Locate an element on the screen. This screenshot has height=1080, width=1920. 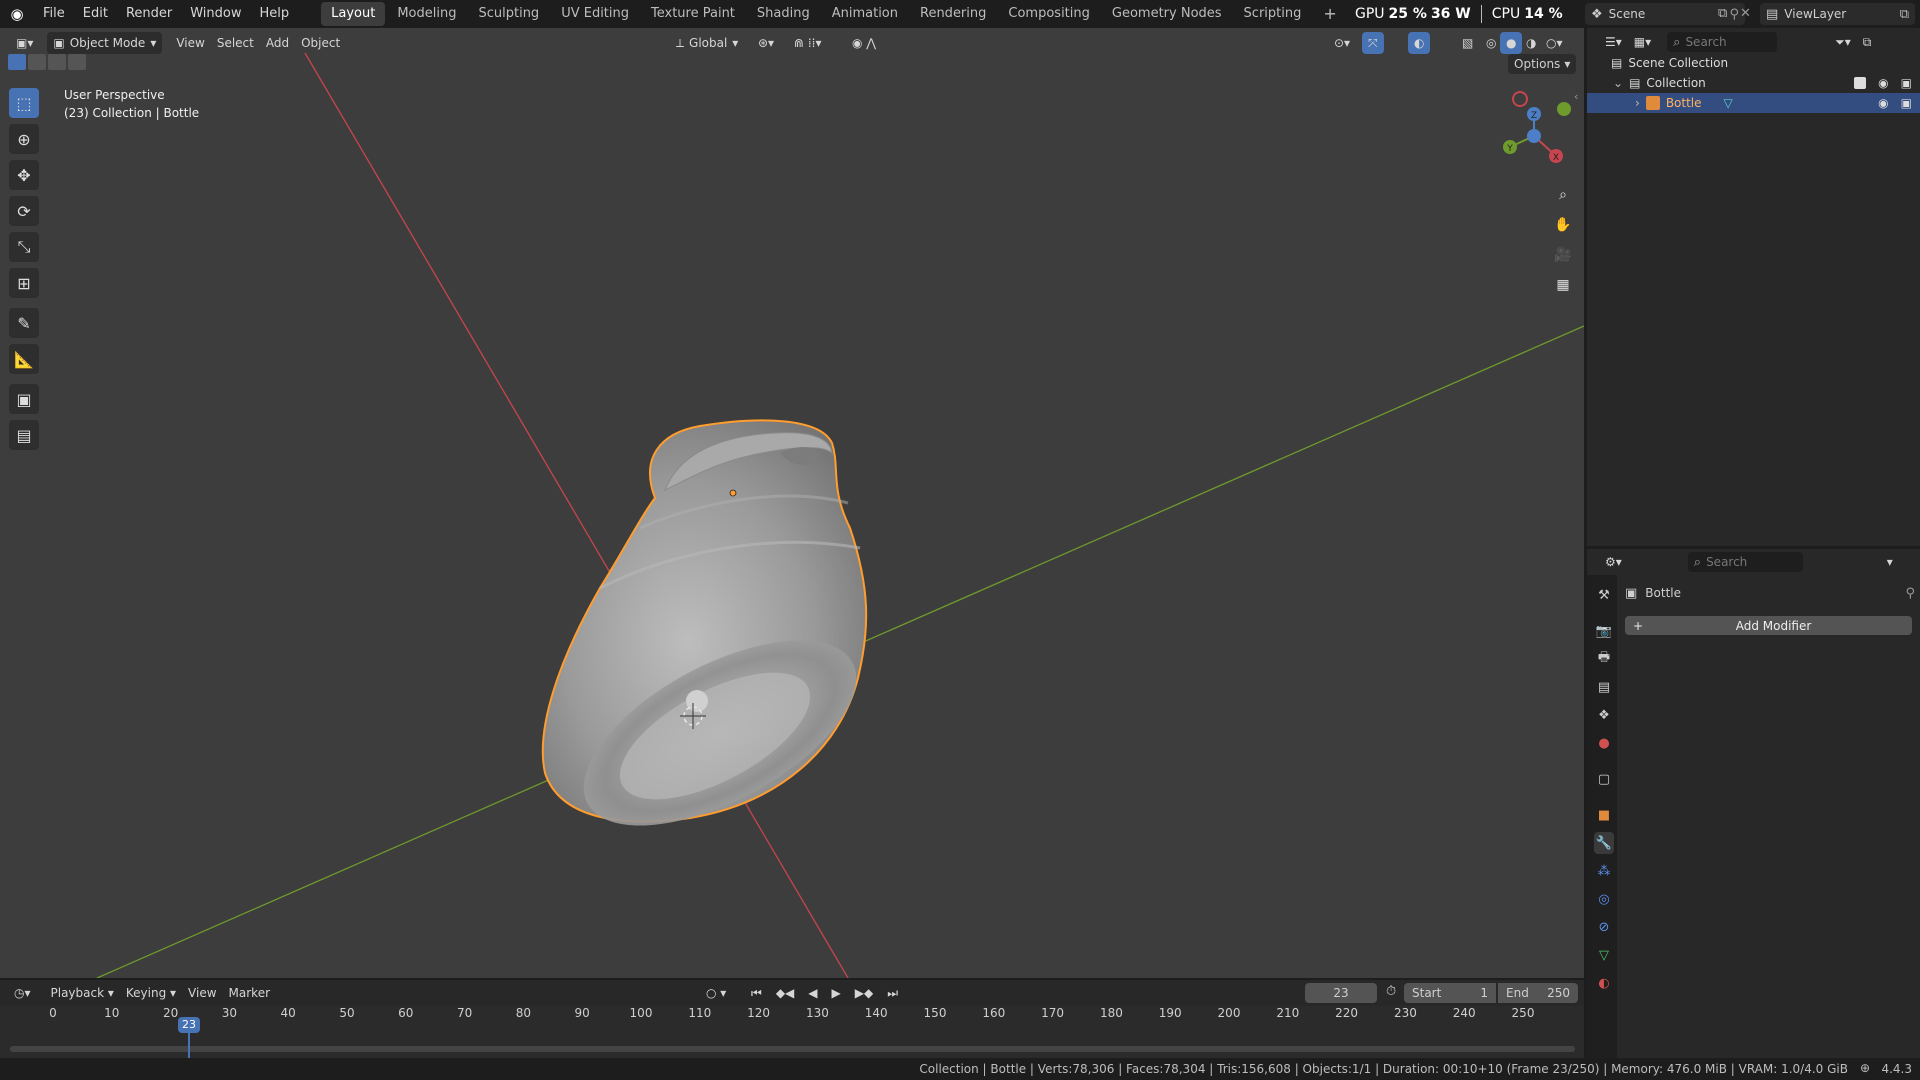
zoom-icon: ⌕ is located at coordinates (1563, 195).